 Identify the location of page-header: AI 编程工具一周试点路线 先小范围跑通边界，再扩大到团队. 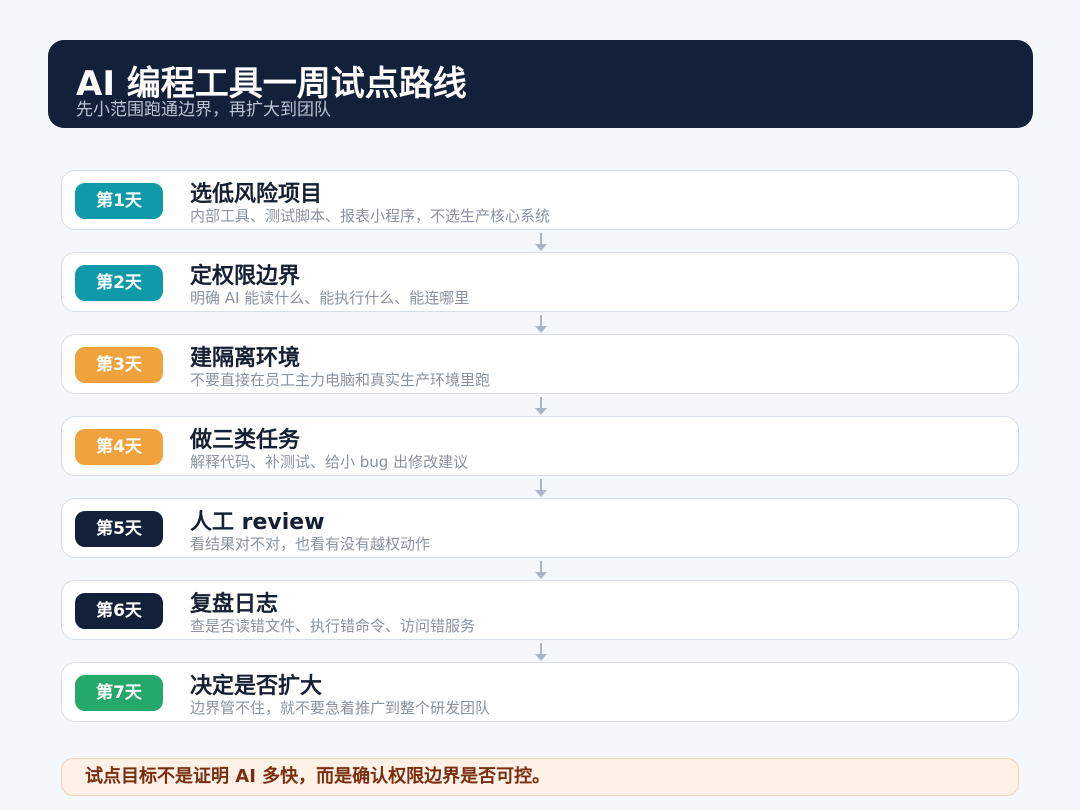
(540, 84).